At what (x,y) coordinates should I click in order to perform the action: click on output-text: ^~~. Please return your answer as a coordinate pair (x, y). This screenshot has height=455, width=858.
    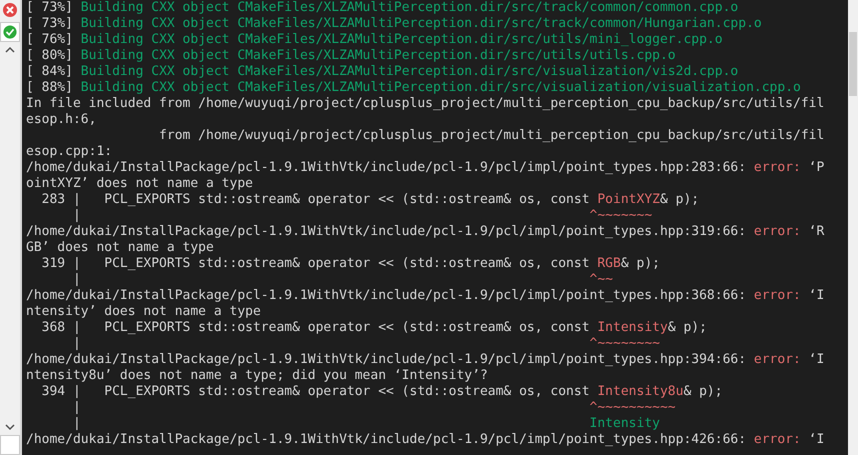
    Looking at the image, I should click on (601, 279).